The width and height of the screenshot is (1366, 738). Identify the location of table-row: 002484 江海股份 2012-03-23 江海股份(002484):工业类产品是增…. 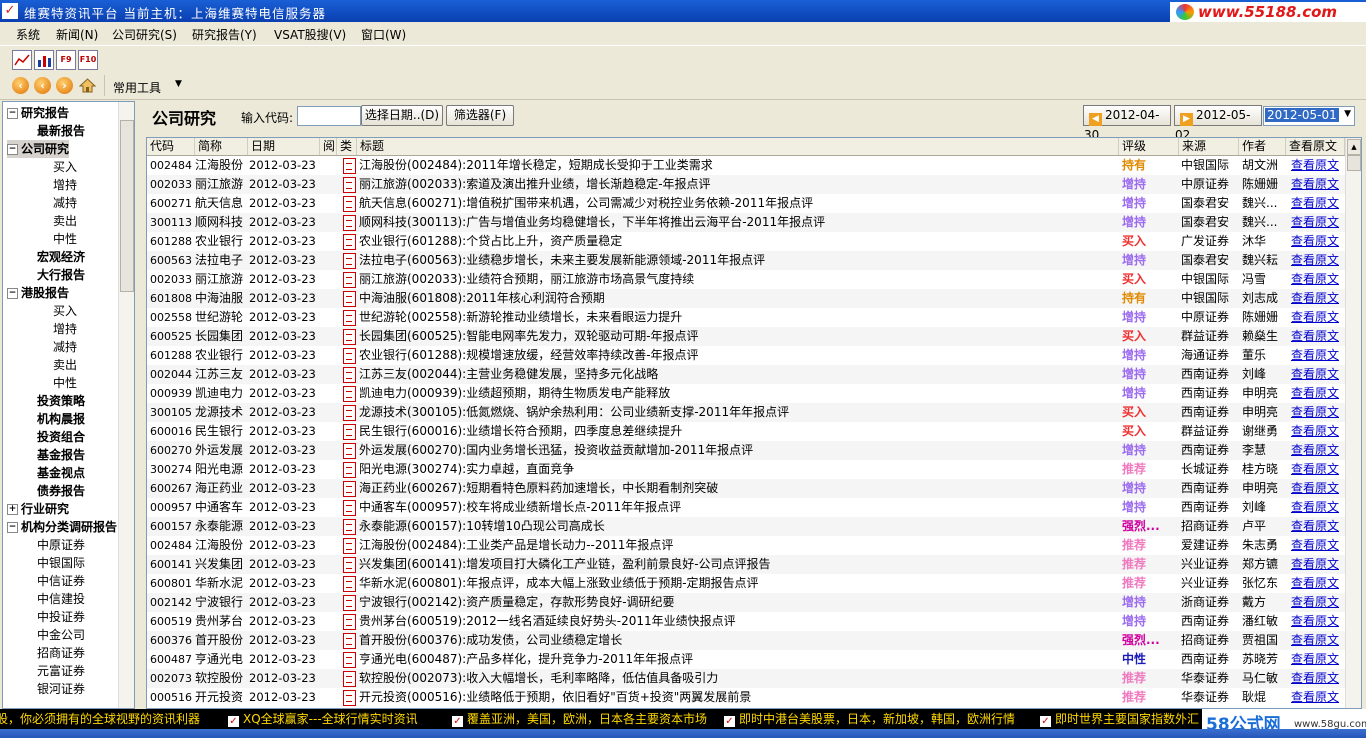
(746, 545).